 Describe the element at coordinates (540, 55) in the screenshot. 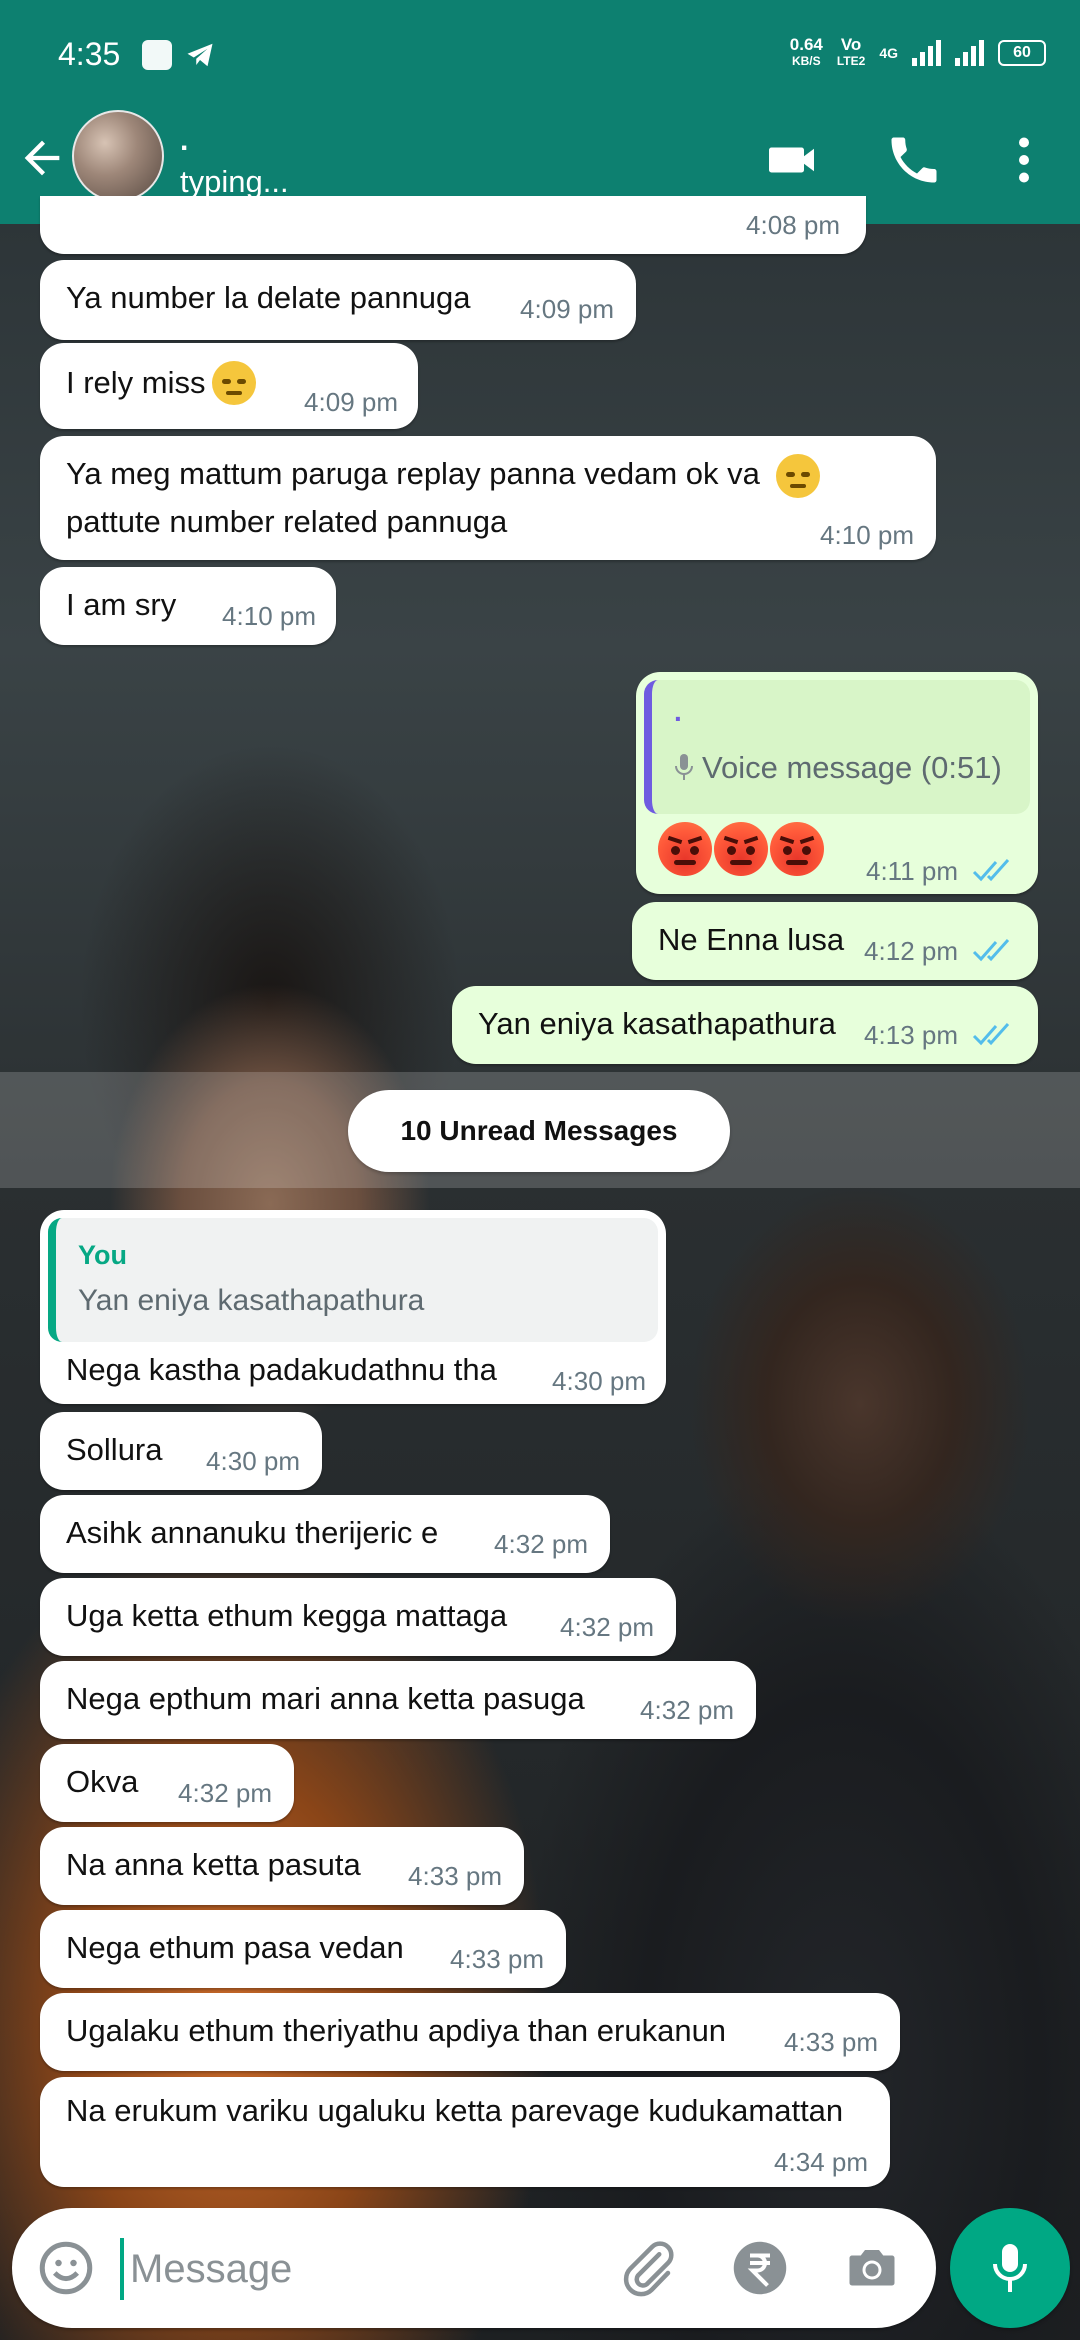

I see `status-bar: 4:35 0.64 KB/S Vo LTE2 4G 60` at that location.